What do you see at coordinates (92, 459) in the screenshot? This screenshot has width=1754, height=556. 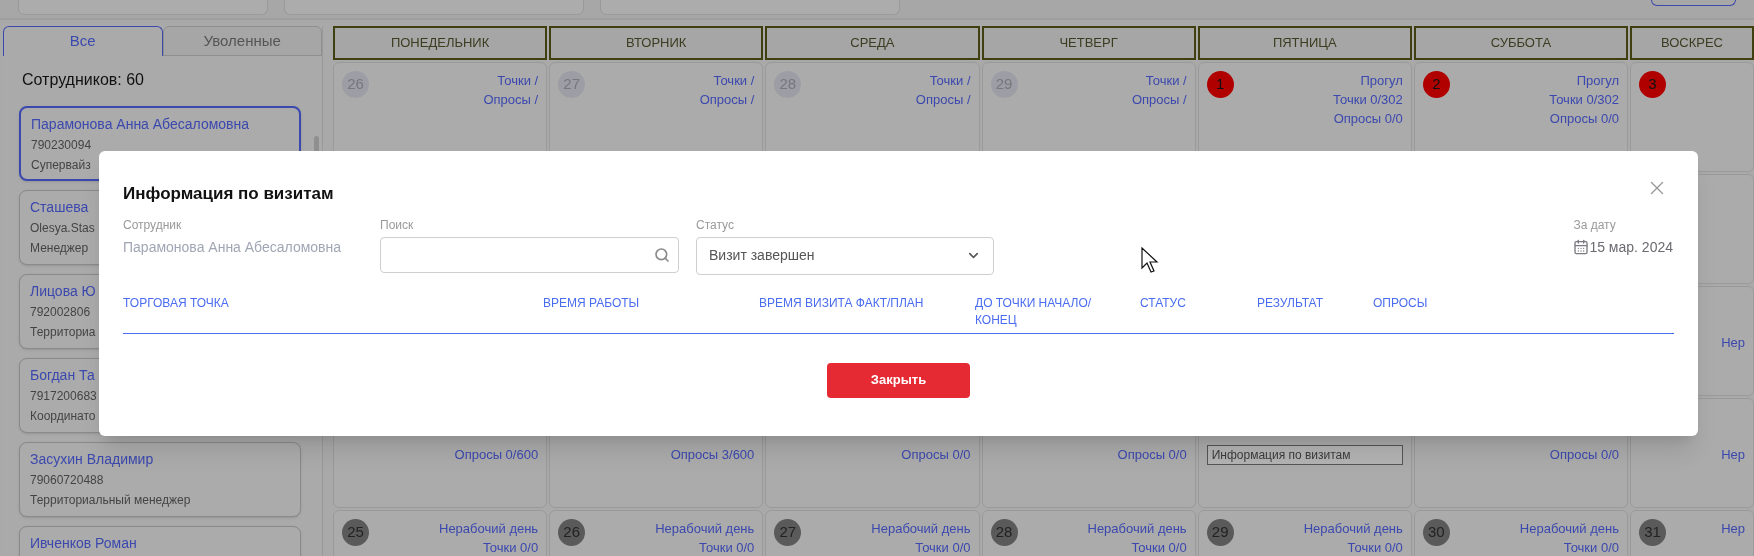 I see `employee-name: Засухин Владимир` at bounding box center [92, 459].